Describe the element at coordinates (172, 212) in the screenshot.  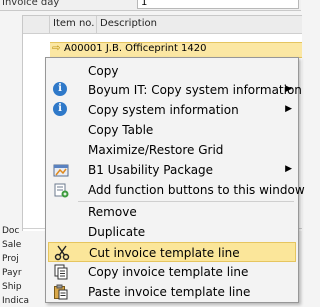
I see `menu-item-remove: Remove` at that location.